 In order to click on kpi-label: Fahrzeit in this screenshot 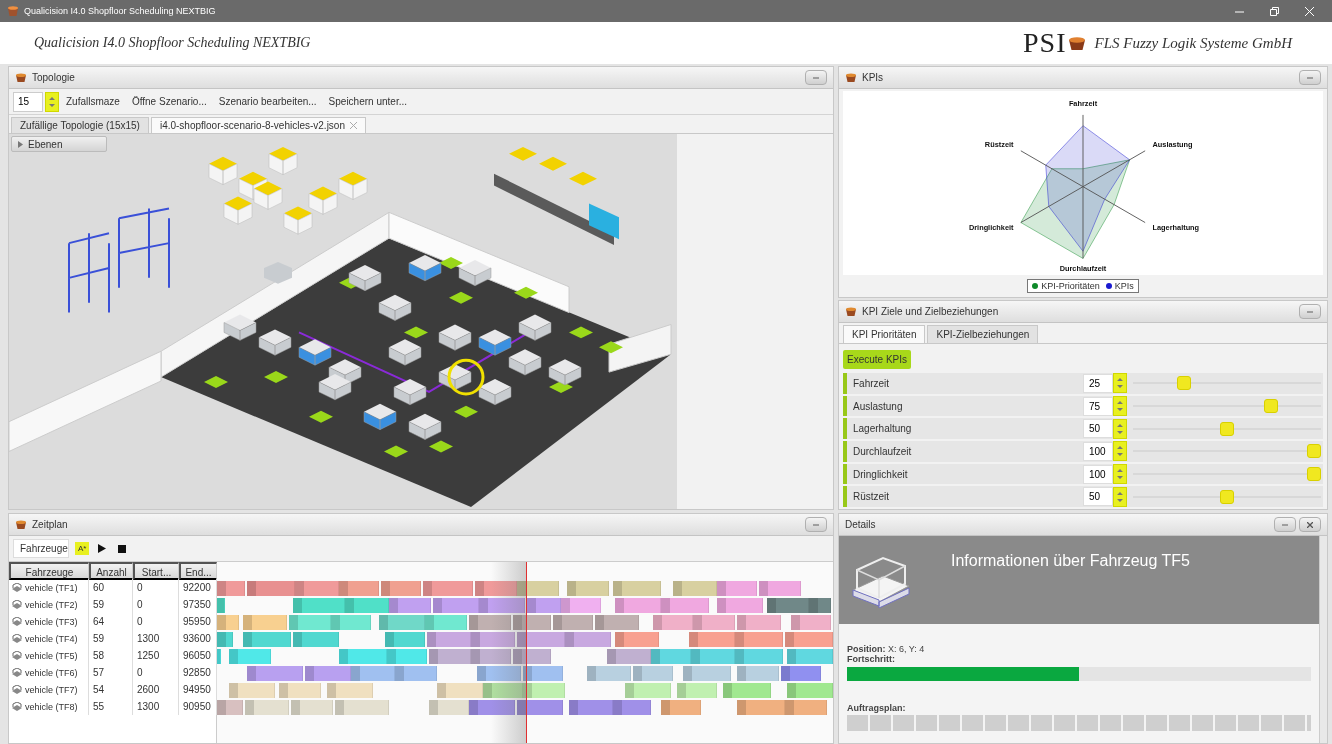, I will do `click(871, 383)`.